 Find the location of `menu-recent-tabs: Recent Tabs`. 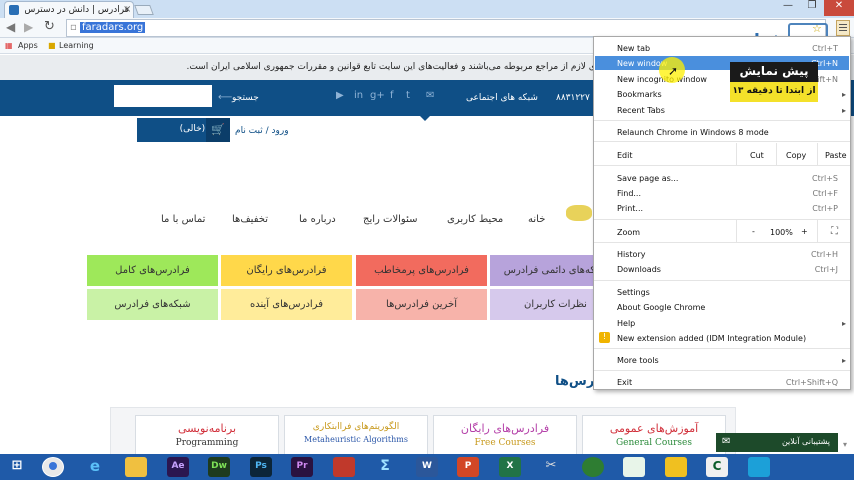

menu-recent-tabs: Recent Tabs is located at coordinates (641, 110).